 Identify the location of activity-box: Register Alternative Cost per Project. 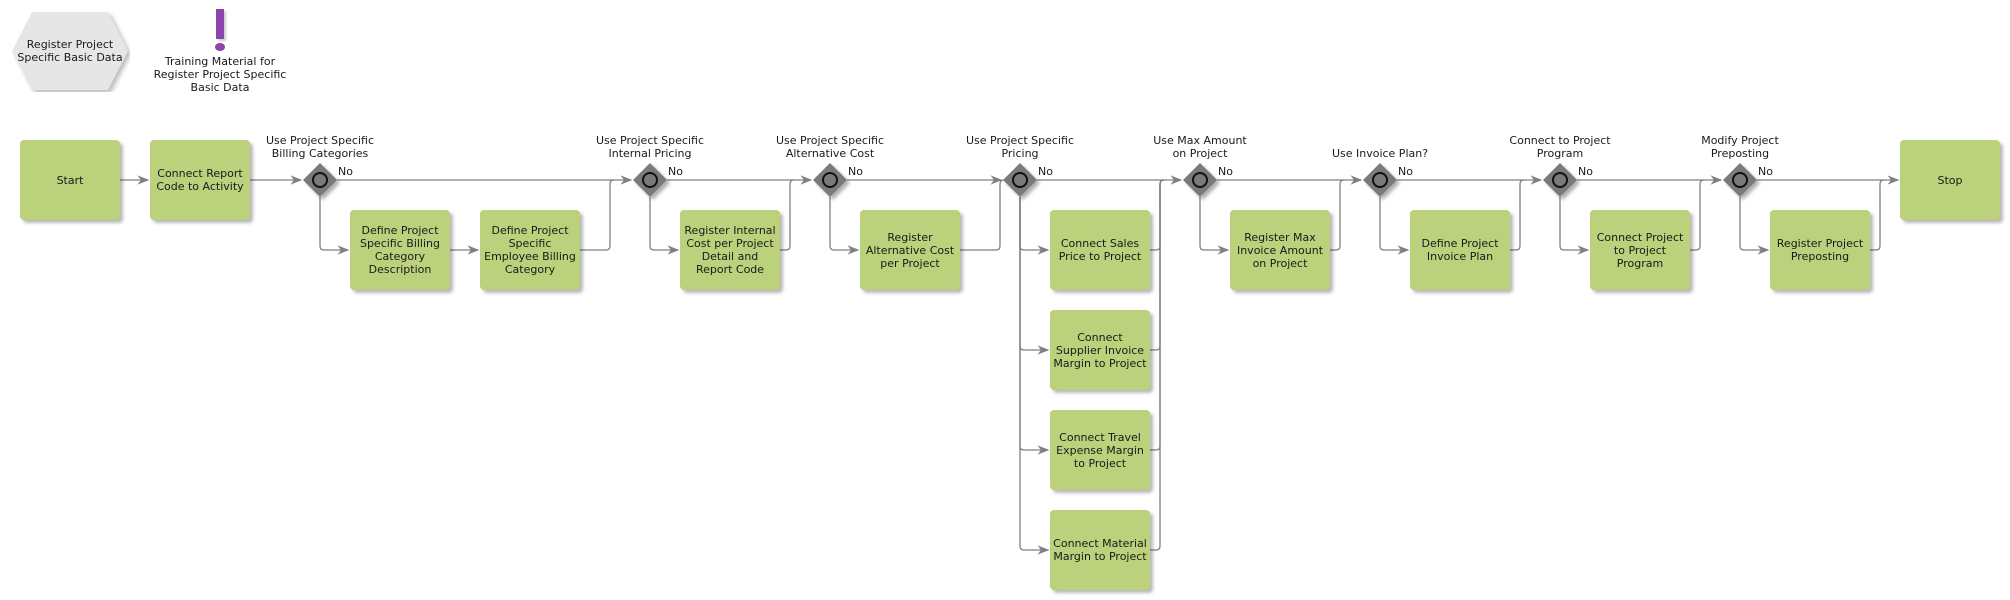
(910, 250).